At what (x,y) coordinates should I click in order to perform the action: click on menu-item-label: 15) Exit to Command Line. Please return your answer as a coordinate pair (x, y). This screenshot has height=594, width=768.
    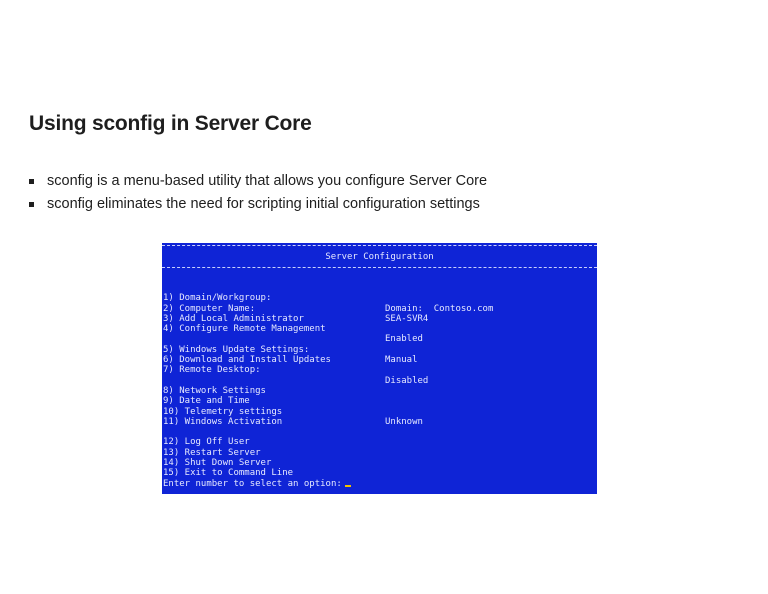
    Looking at the image, I should click on (228, 473).